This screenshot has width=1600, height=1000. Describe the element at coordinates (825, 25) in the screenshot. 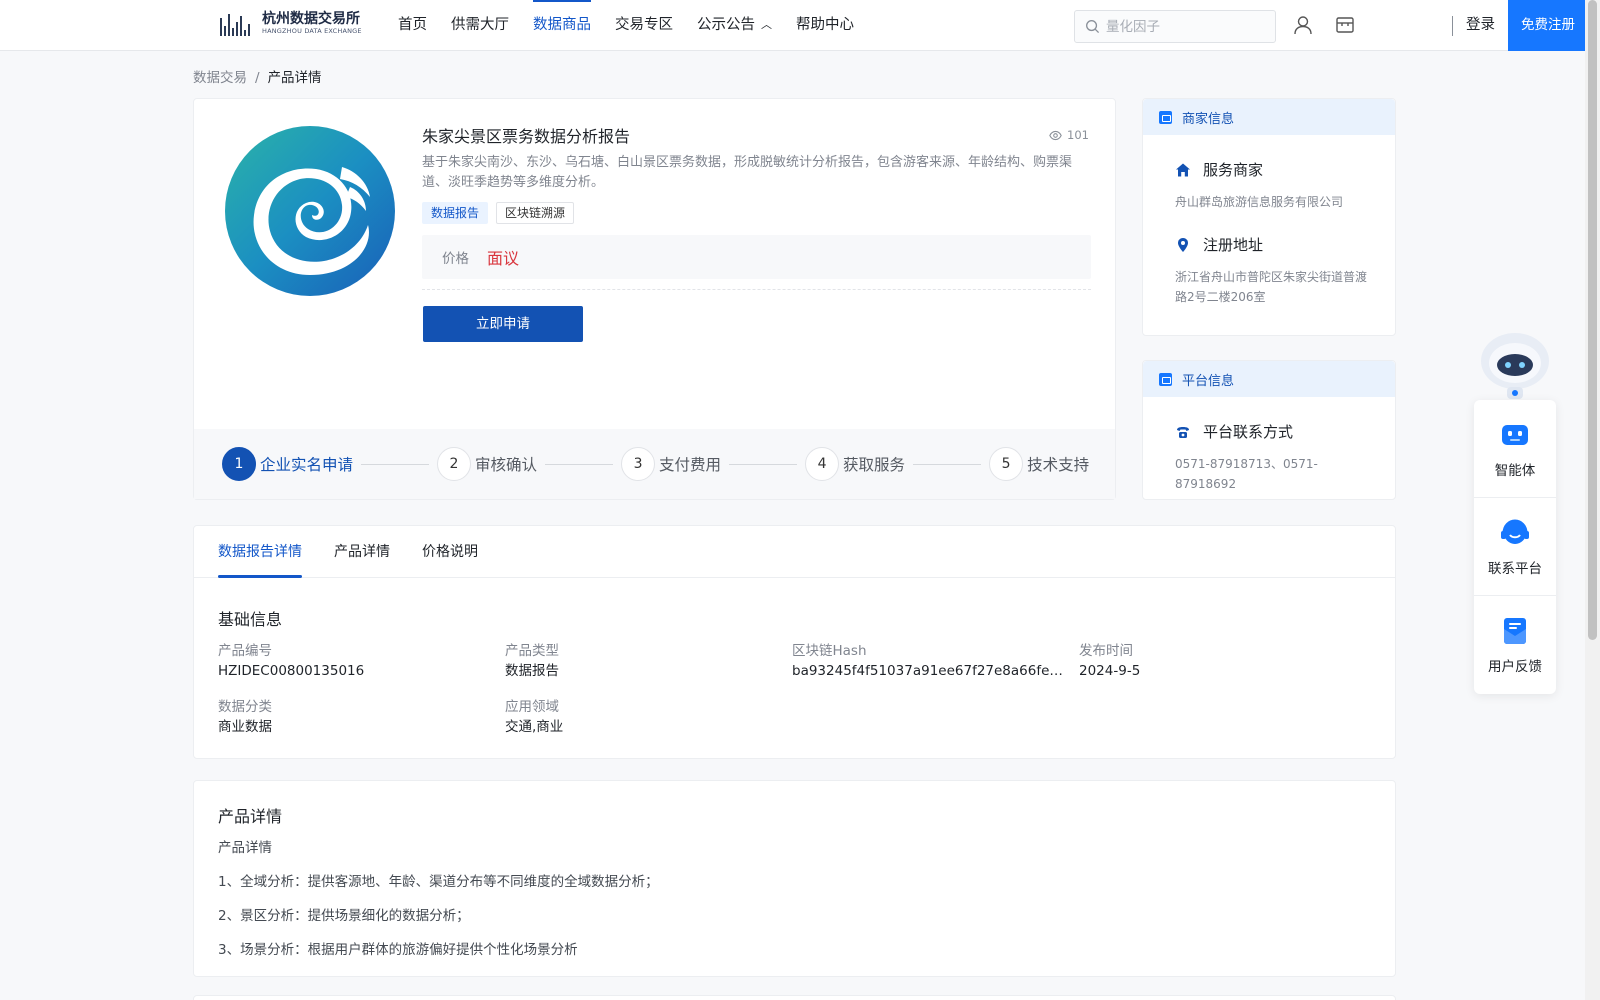

I see `nav-help-center: 帮助中心` at that location.